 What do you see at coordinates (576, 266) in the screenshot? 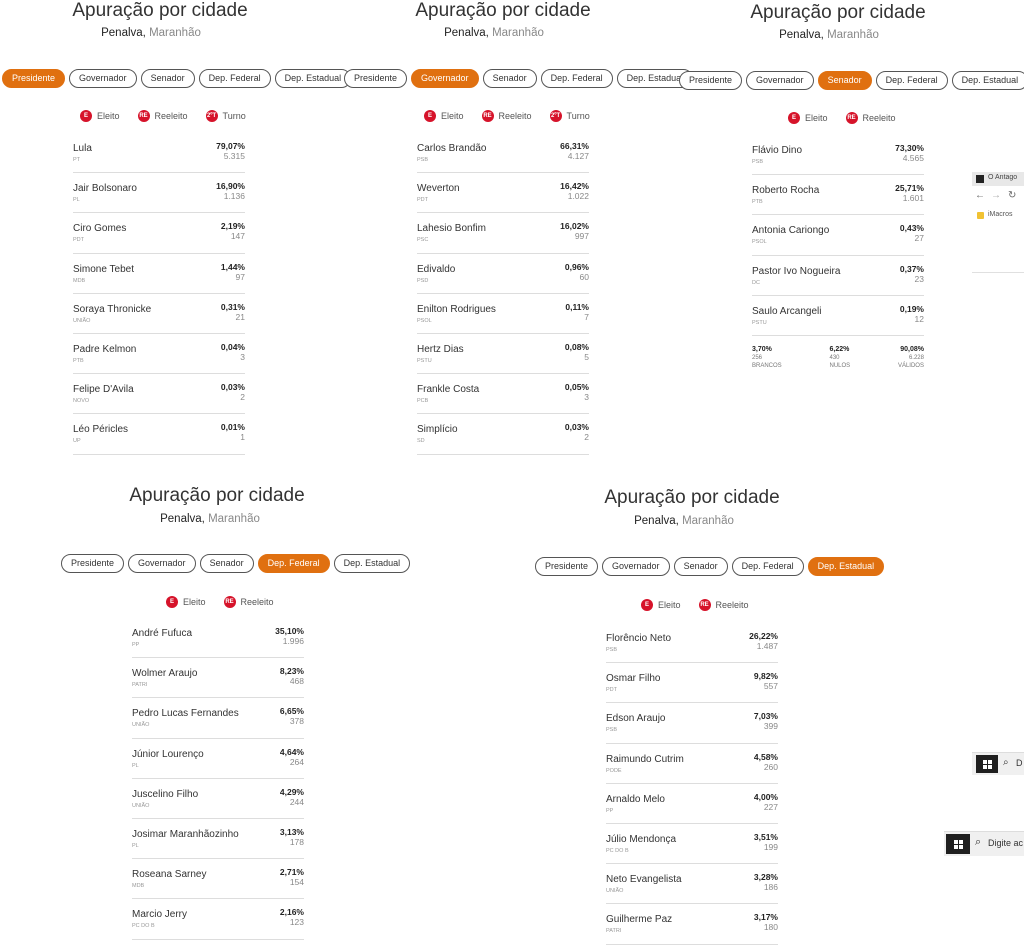
I see `candidate-percentage: 0,96%` at bounding box center [576, 266].